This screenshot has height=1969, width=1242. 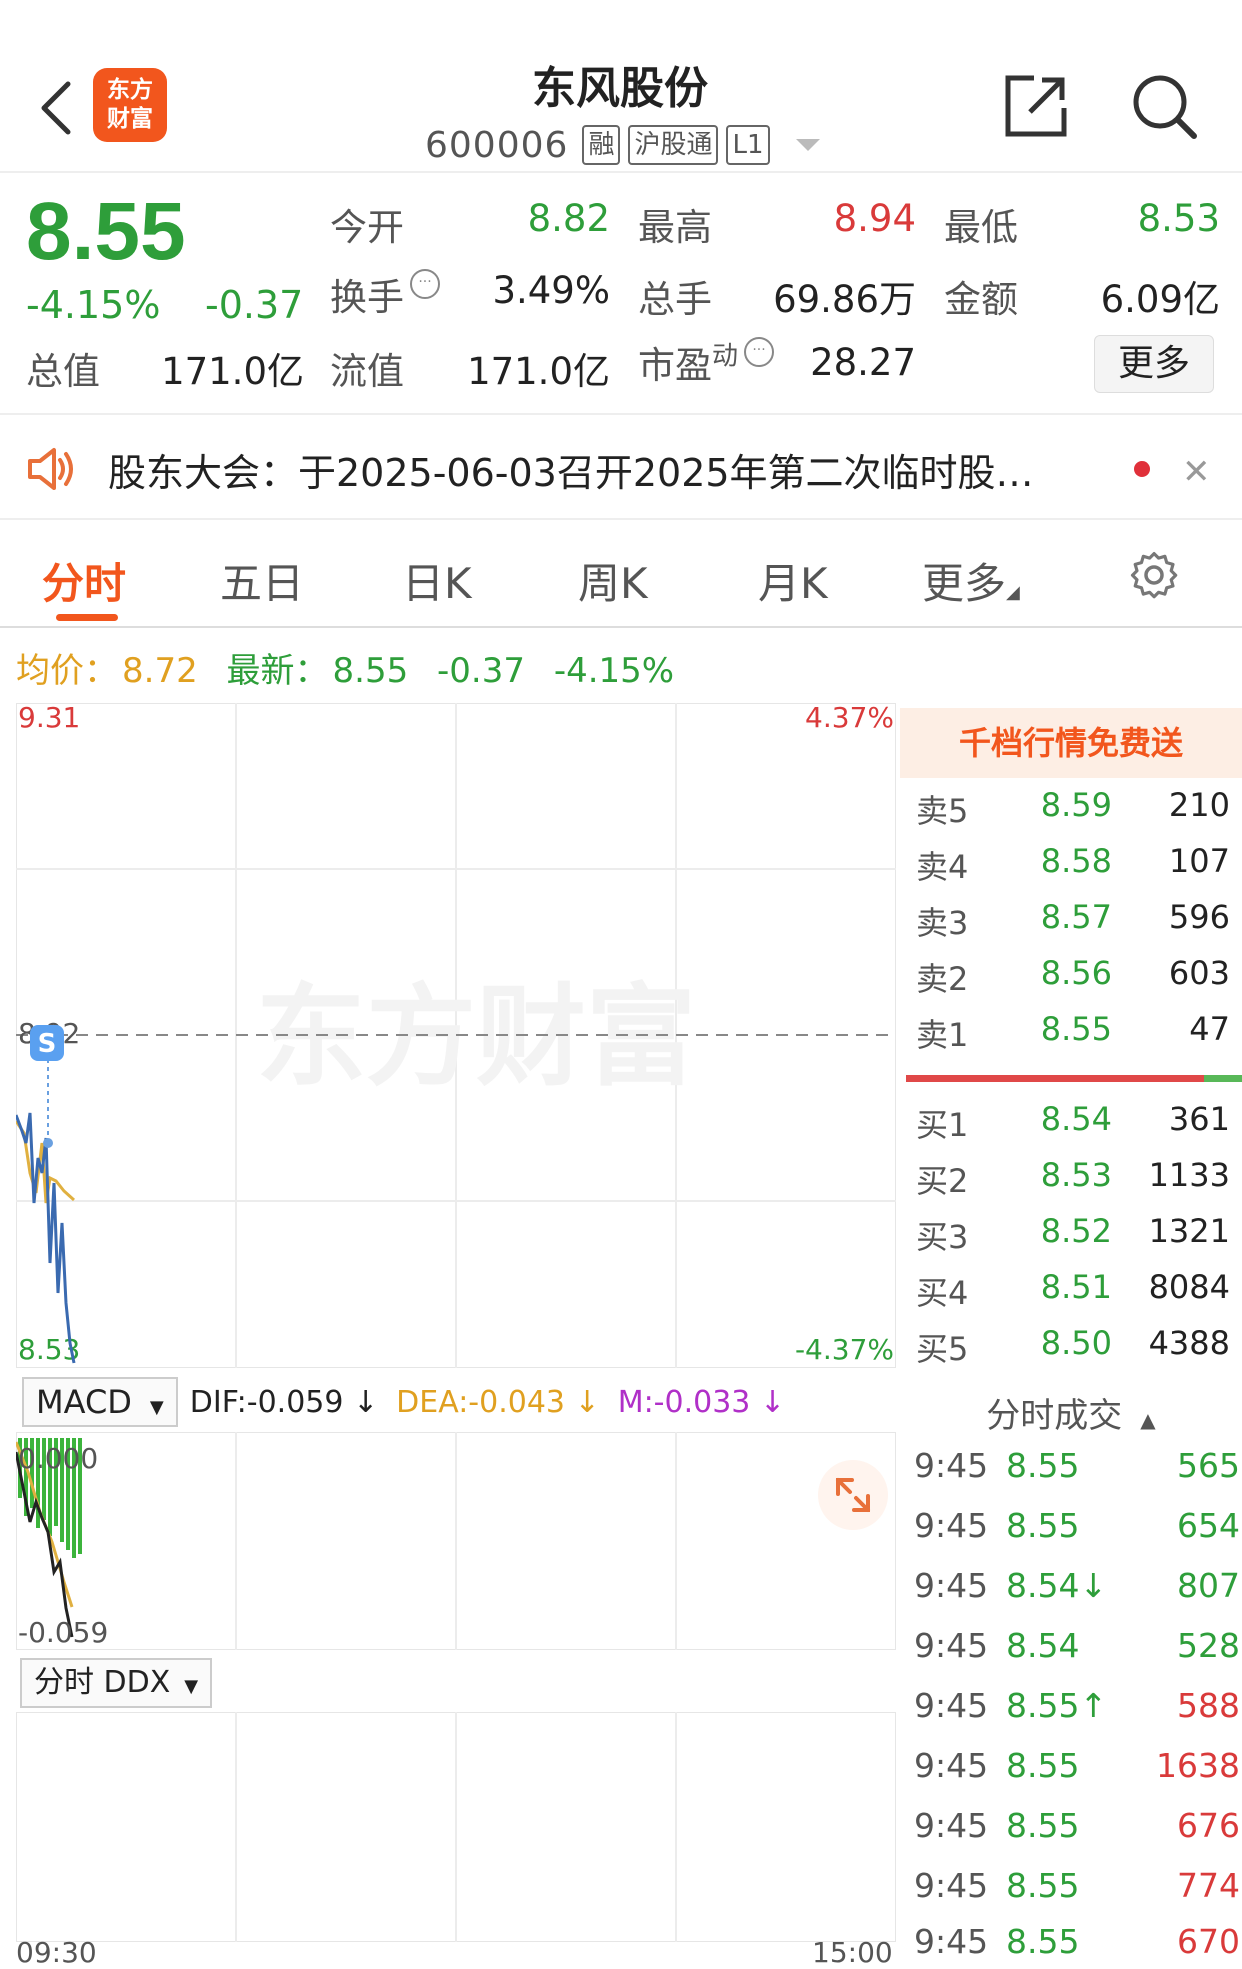 I want to click on ask-label: 卖1, so click(x=942, y=1035).